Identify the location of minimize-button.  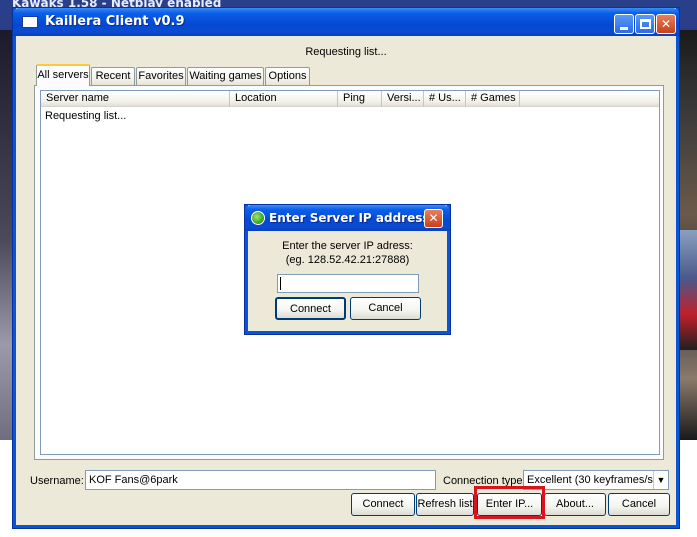
(624, 24).